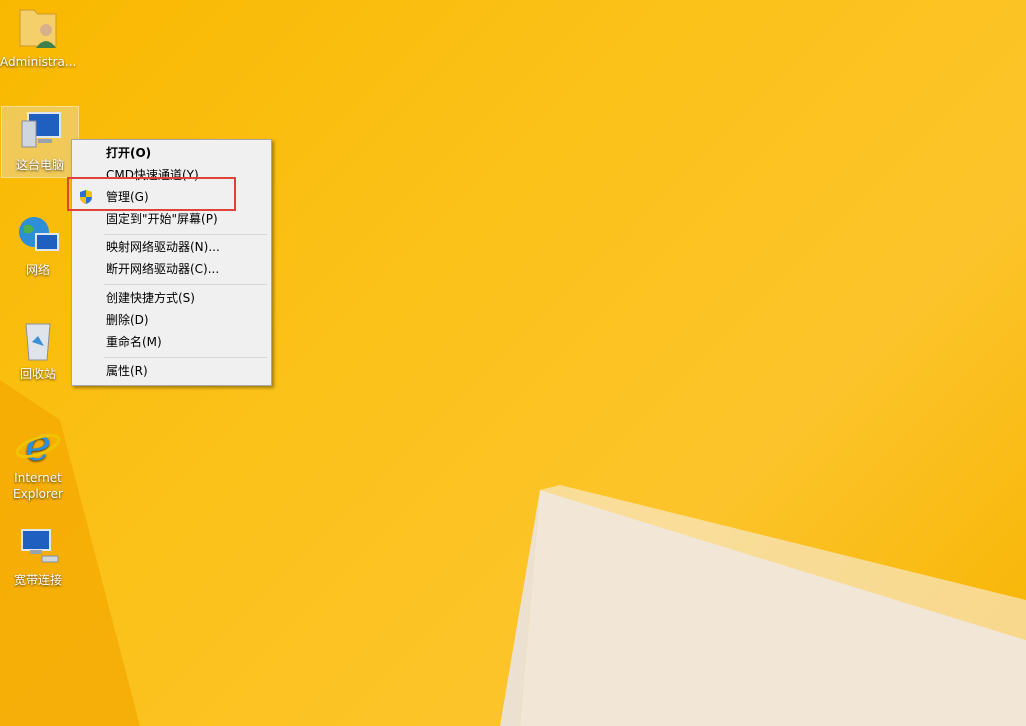 Image resolution: width=1026 pixels, height=726 pixels. I want to click on icon-label: 回收站, so click(37, 374).